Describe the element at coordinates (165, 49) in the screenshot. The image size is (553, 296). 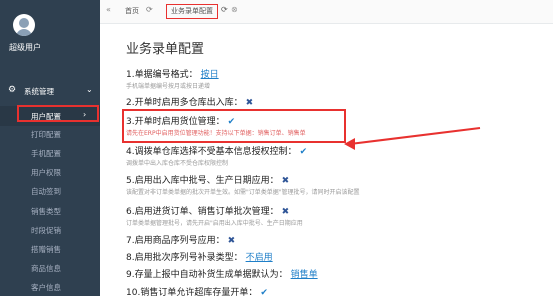
I see `page-title: 业务录单配置` at that location.